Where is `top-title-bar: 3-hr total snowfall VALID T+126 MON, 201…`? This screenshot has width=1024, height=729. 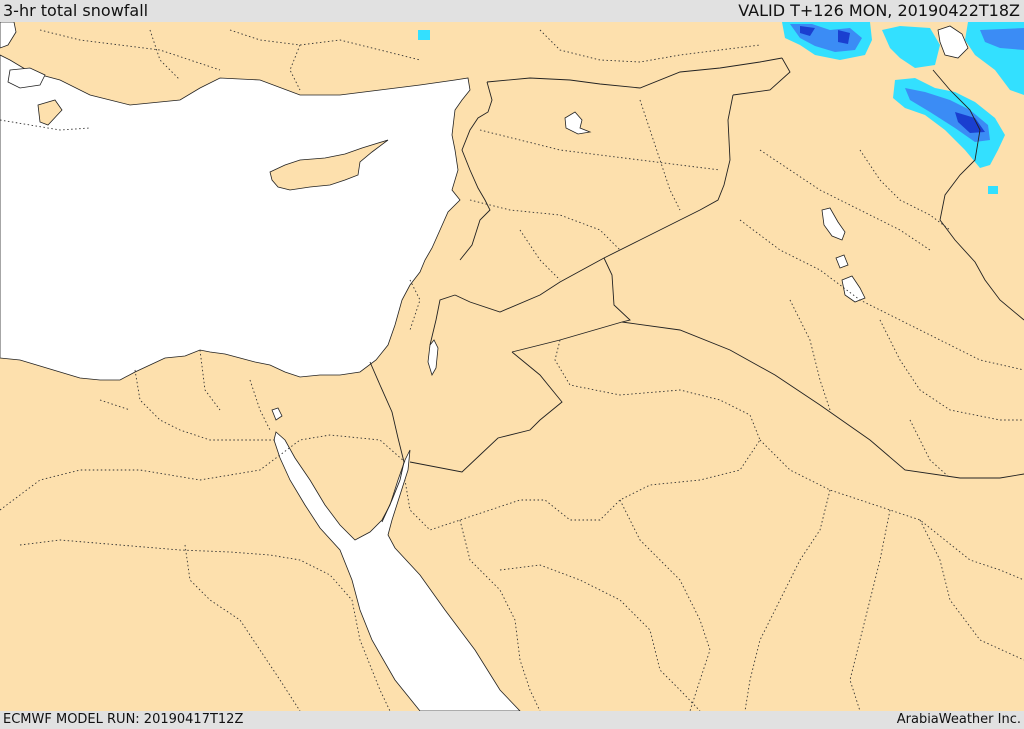 top-title-bar: 3-hr total snowfall VALID T+126 MON, 201… is located at coordinates (512, 11).